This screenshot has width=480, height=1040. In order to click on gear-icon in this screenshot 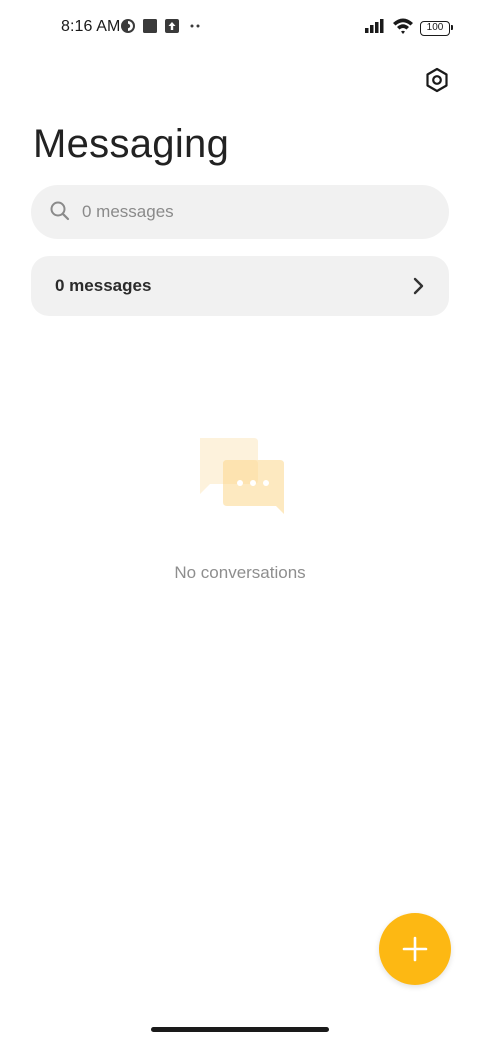, I will do `click(437, 80)`.